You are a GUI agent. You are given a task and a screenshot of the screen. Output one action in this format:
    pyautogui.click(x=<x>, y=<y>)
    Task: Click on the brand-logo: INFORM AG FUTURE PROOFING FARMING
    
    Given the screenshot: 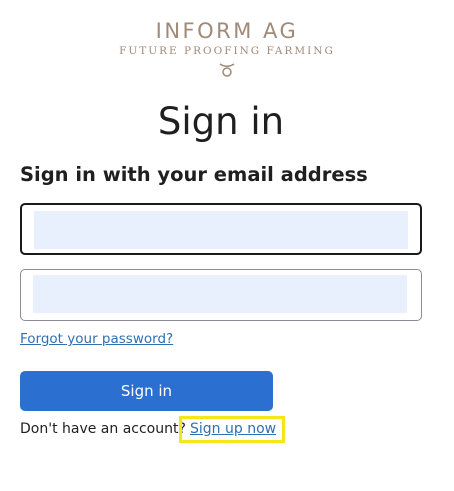 What is the action you would take?
    pyautogui.click(x=227, y=48)
    